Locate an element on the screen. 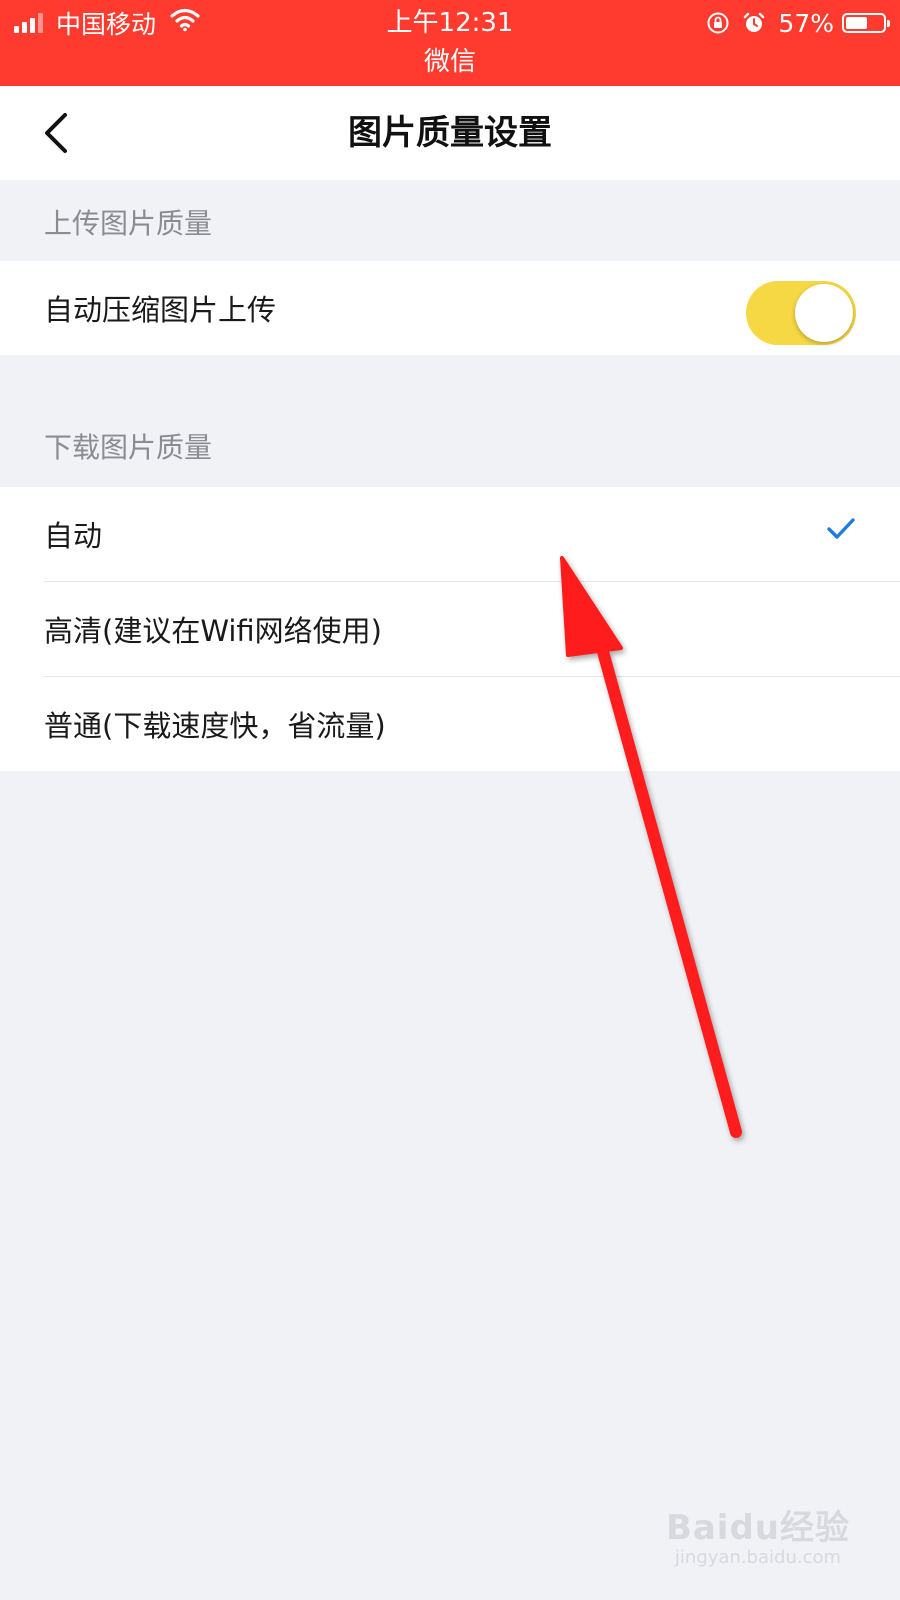 This screenshot has width=900, height=1600. checkmark-icon is located at coordinates (841, 531).